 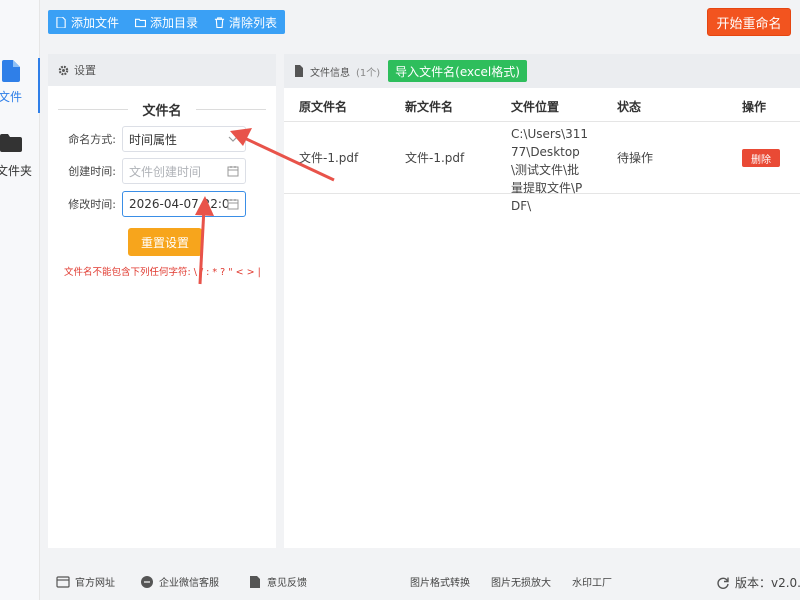 I want to click on cell-original: 文件-1.pdf, so click(x=329, y=158).